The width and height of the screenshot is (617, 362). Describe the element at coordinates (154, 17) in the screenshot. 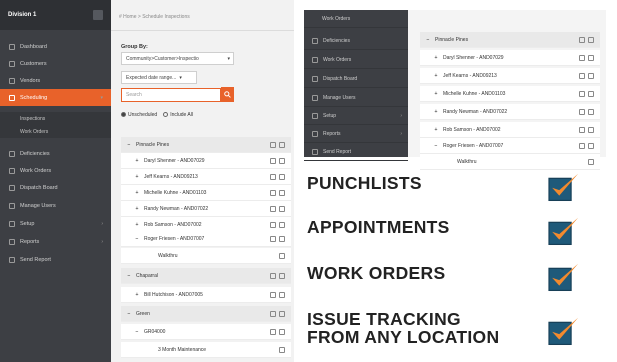

I see `breadcrumb: # Home > Schedule Inspections` at that location.